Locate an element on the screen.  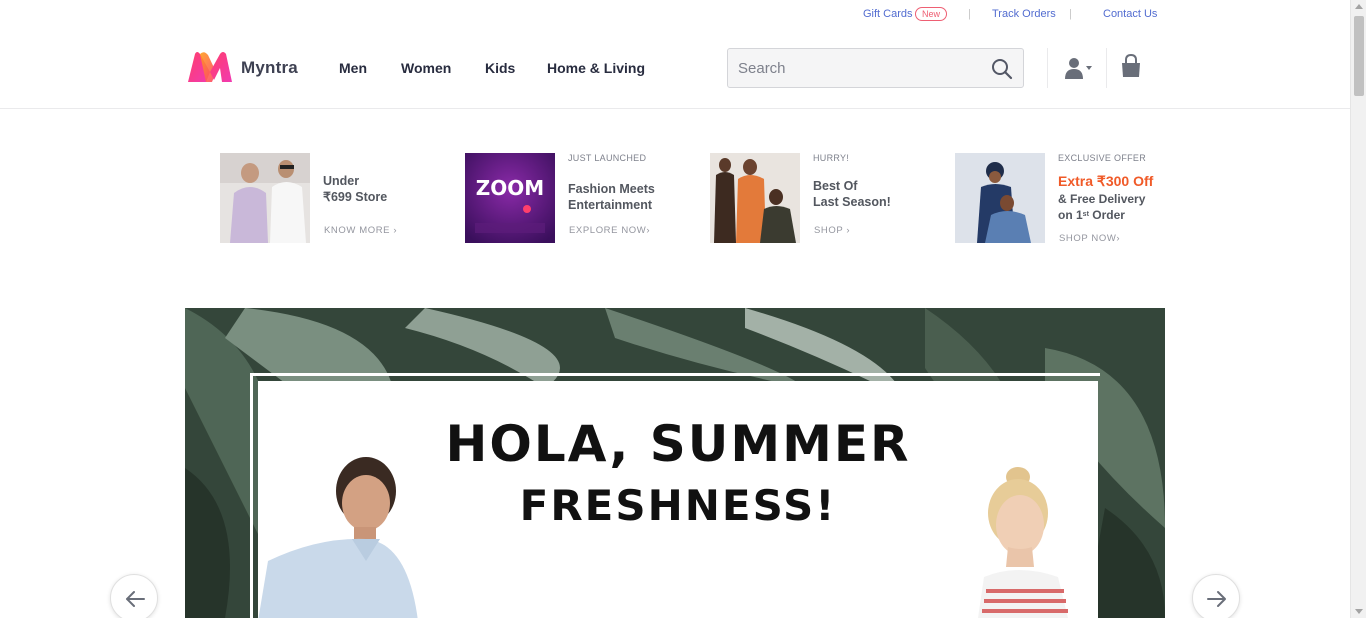
know-more-link: KNOW MORE › is located at coordinates (360, 230).